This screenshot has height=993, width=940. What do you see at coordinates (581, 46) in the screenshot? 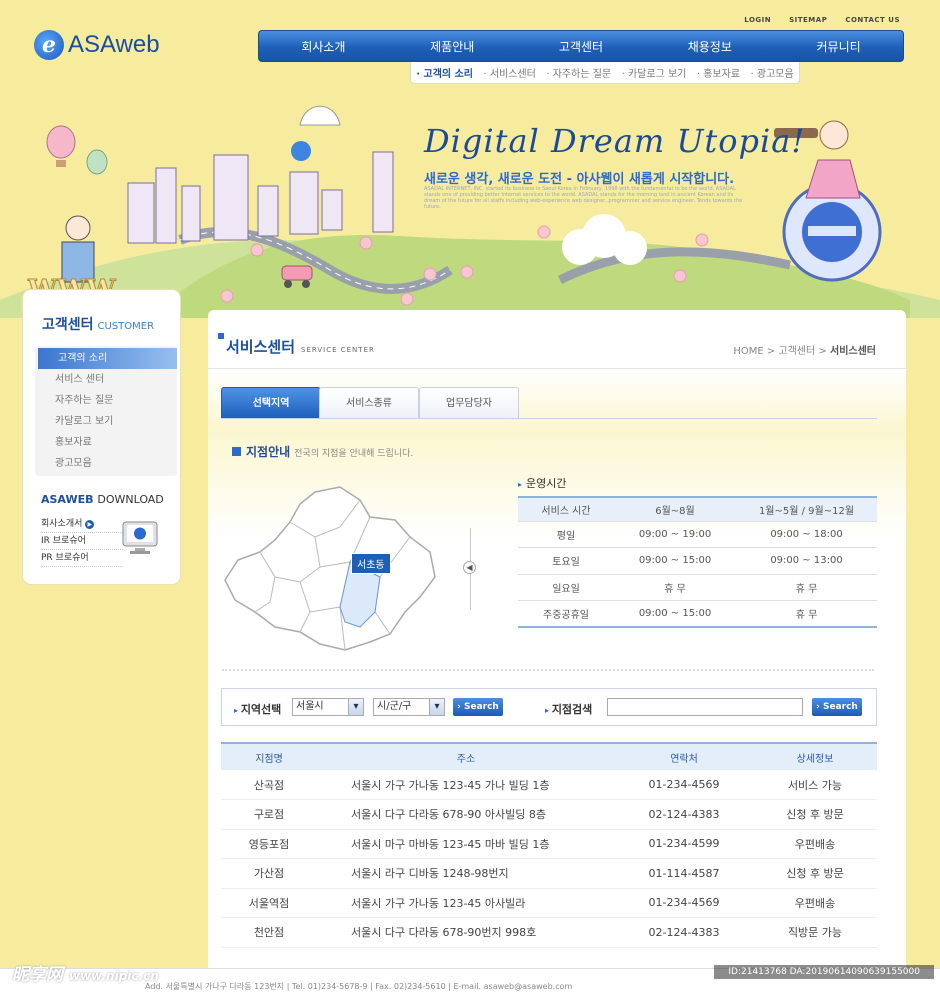
I see `nav-support: 고객센터` at bounding box center [581, 46].